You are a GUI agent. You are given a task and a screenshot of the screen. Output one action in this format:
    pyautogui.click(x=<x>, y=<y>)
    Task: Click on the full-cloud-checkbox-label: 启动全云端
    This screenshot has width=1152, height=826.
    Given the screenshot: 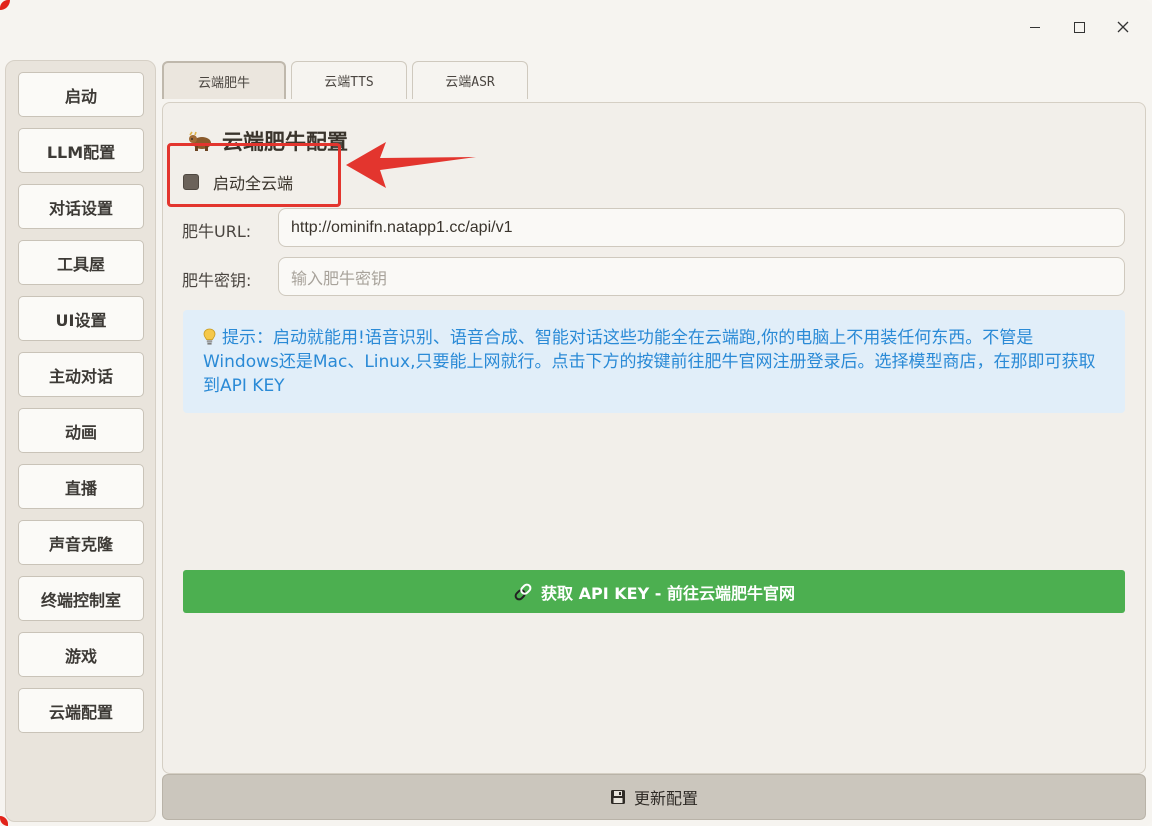 What is the action you would take?
    pyautogui.click(x=253, y=183)
    